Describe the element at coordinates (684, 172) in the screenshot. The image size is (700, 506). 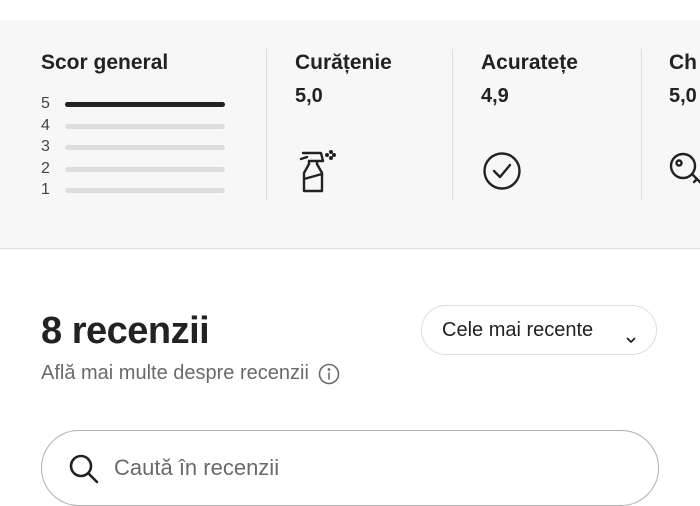
I see `key-icon` at that location.